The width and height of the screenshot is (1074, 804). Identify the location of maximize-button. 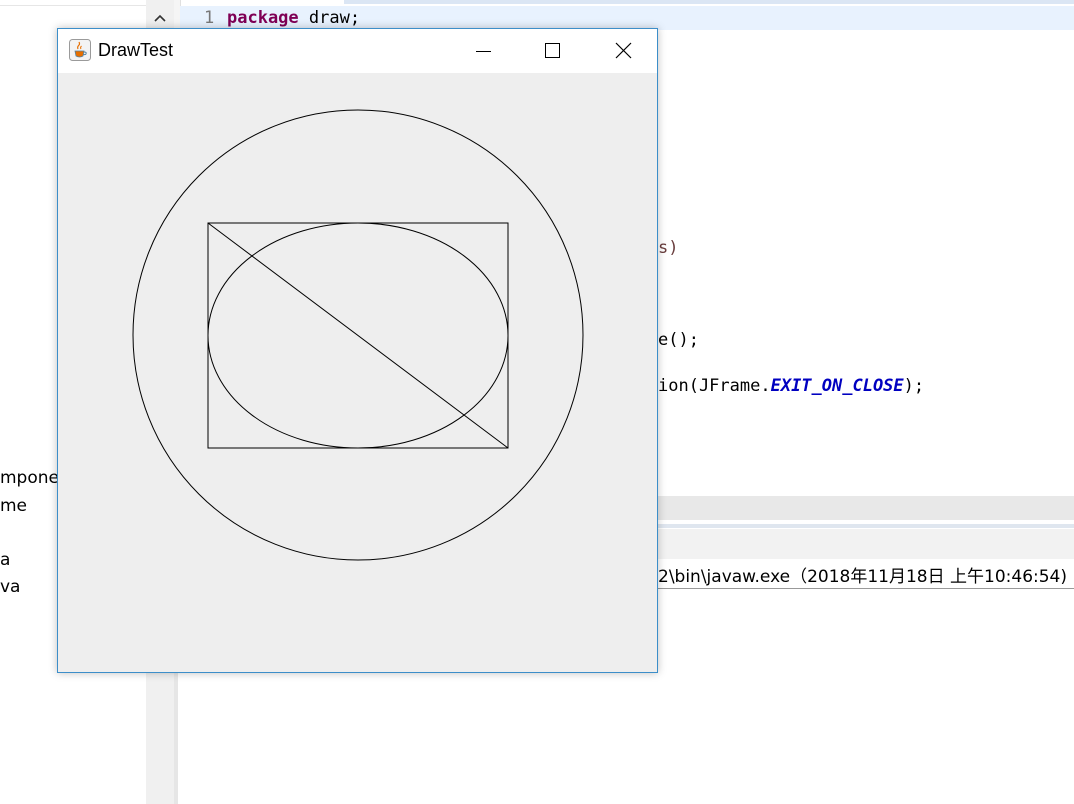
(552, 51).